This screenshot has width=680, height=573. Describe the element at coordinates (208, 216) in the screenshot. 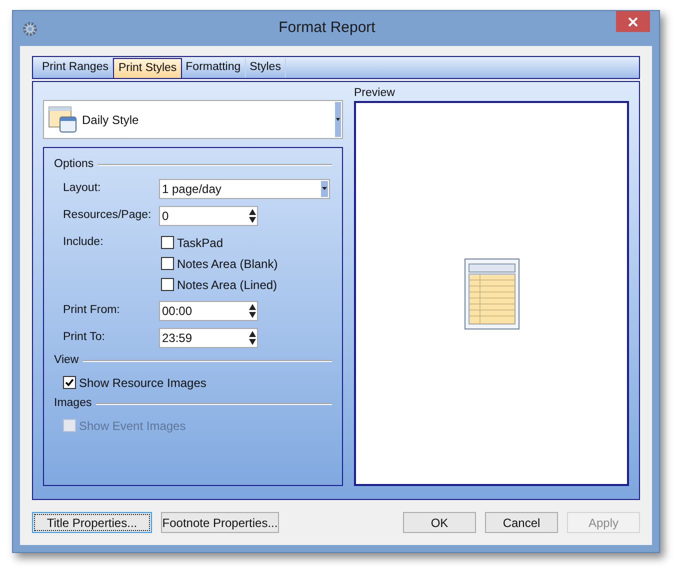

I see `spin-field: 0` at that location.